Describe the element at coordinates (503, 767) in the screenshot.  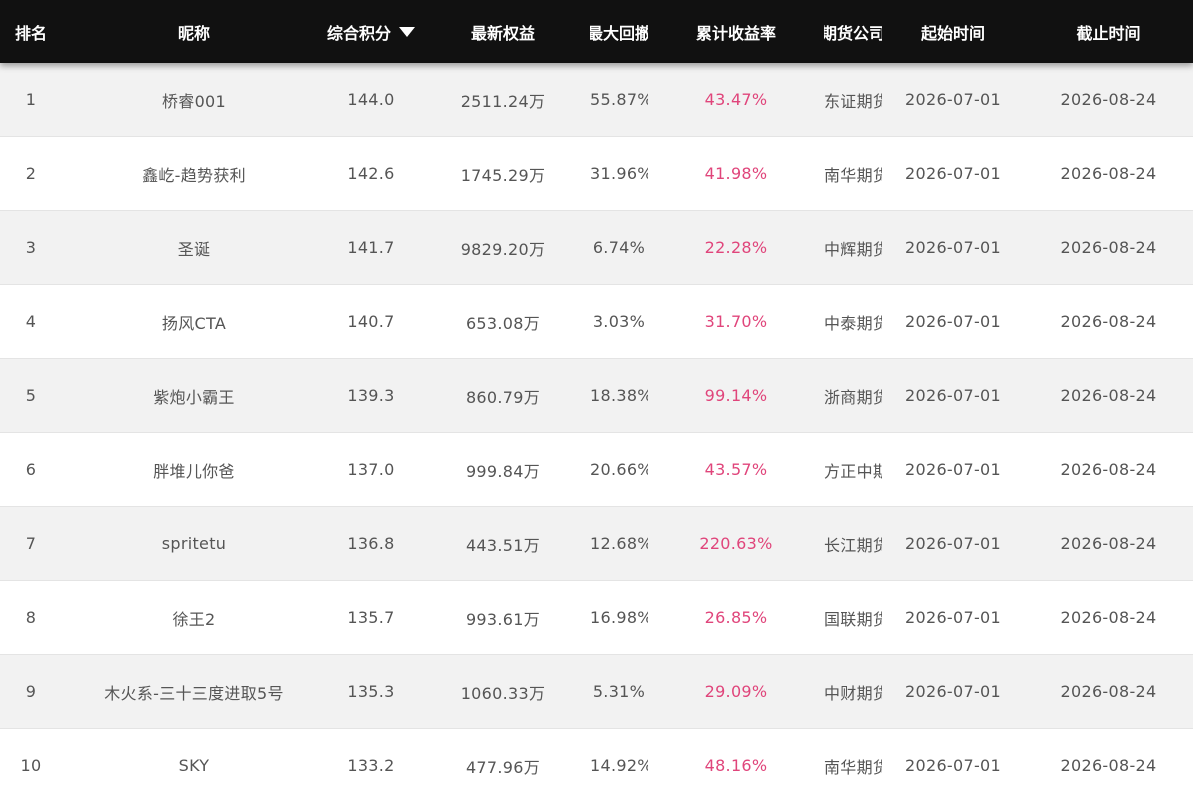
I see `cell-equity: 477.96万` at that location.